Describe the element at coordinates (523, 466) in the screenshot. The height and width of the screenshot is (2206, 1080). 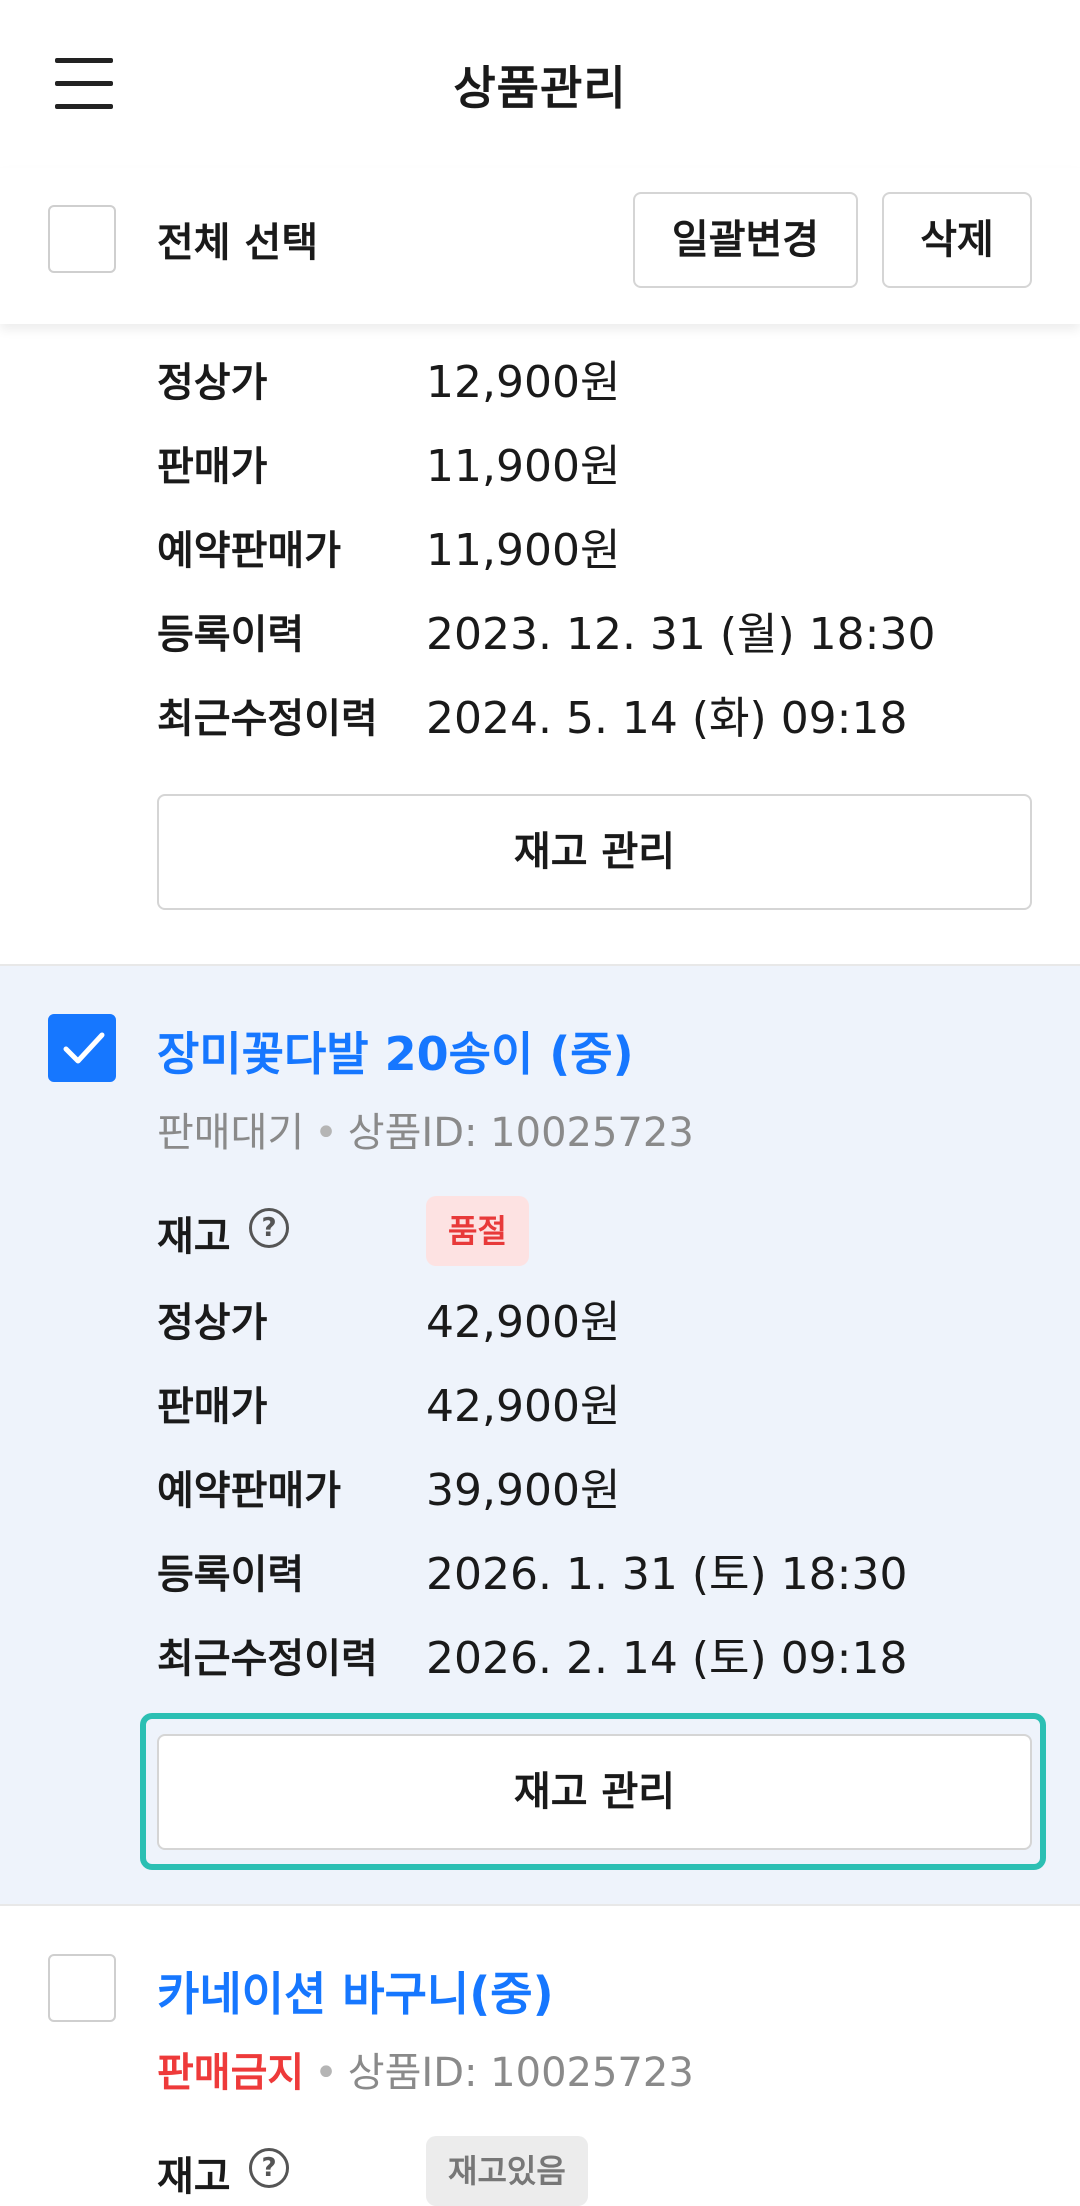
I see `sale-price-value: 11,900원` at that location.